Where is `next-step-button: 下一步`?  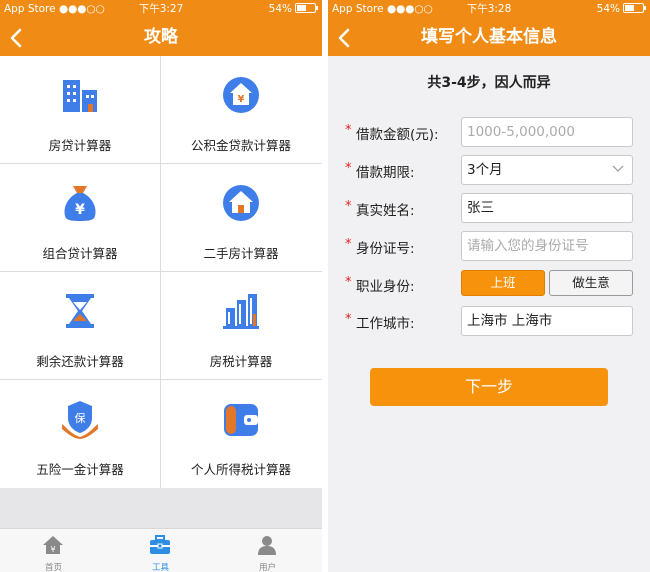
next-step-button: 下一步 is located at coordinates (489, 387).